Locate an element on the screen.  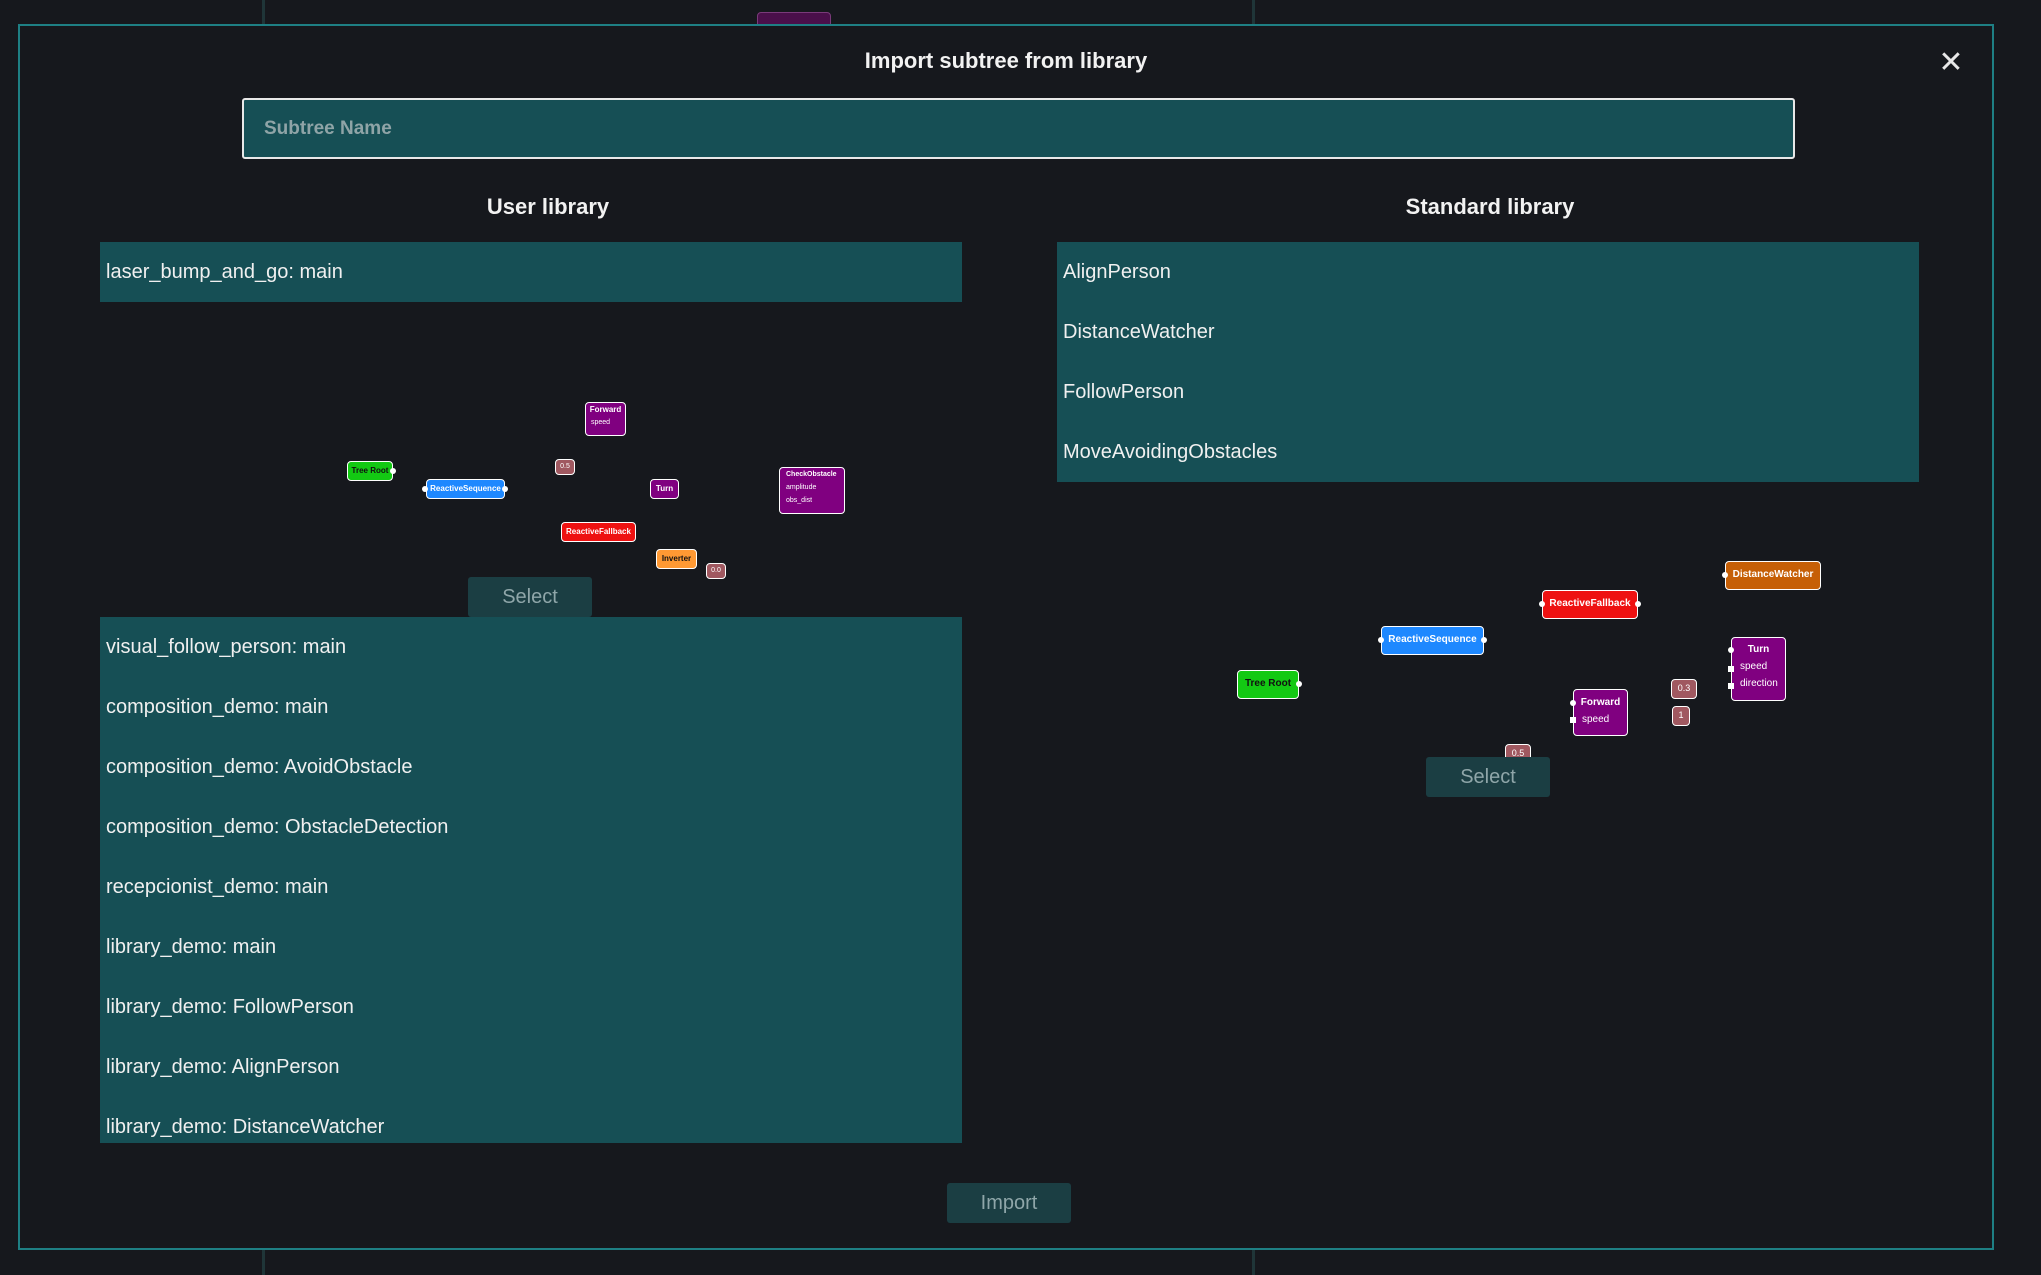
standard-library-item: DistanceWatcher is located at coordinates (1488, 332).